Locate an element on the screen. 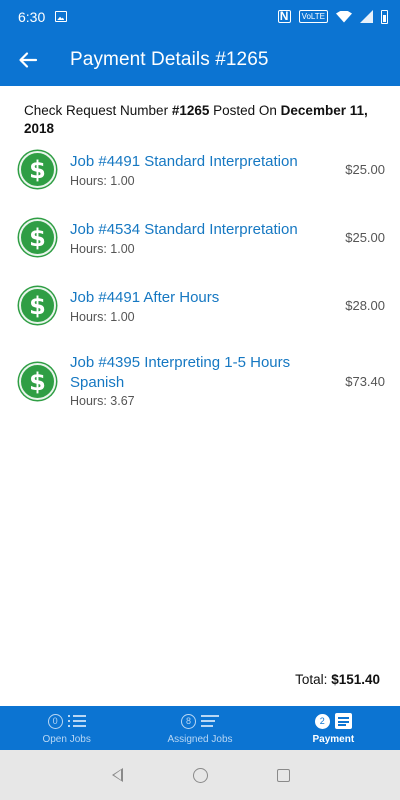 The image size is (400, 800). arrow-left-icon is located at coordinates (28, 59).